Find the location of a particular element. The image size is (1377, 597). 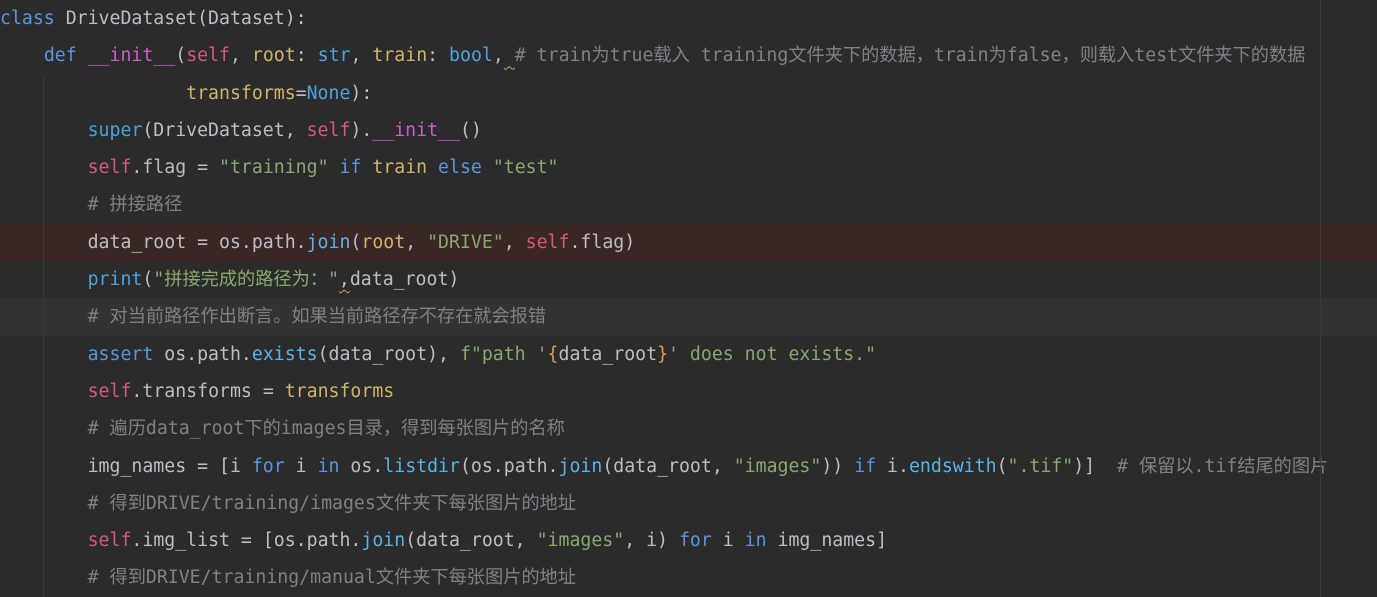

plain-token: DriveDataset(Dataset): is located at coordinates (181, 18).